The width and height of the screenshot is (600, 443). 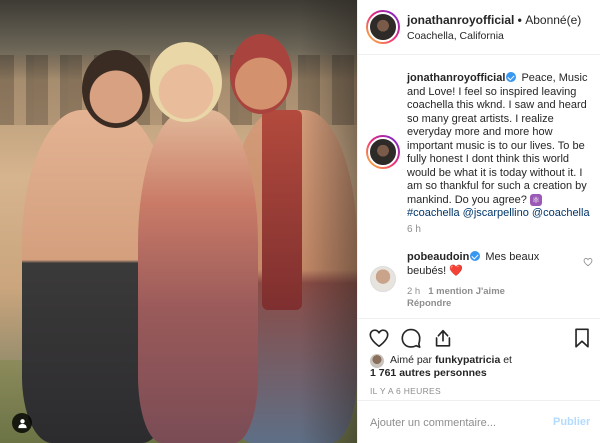 What do you see at coordinates (405, 391) in the screenshot?
I see `post-timestamp: IL Y A 6 HEURES` at bounding box center [405, 391].